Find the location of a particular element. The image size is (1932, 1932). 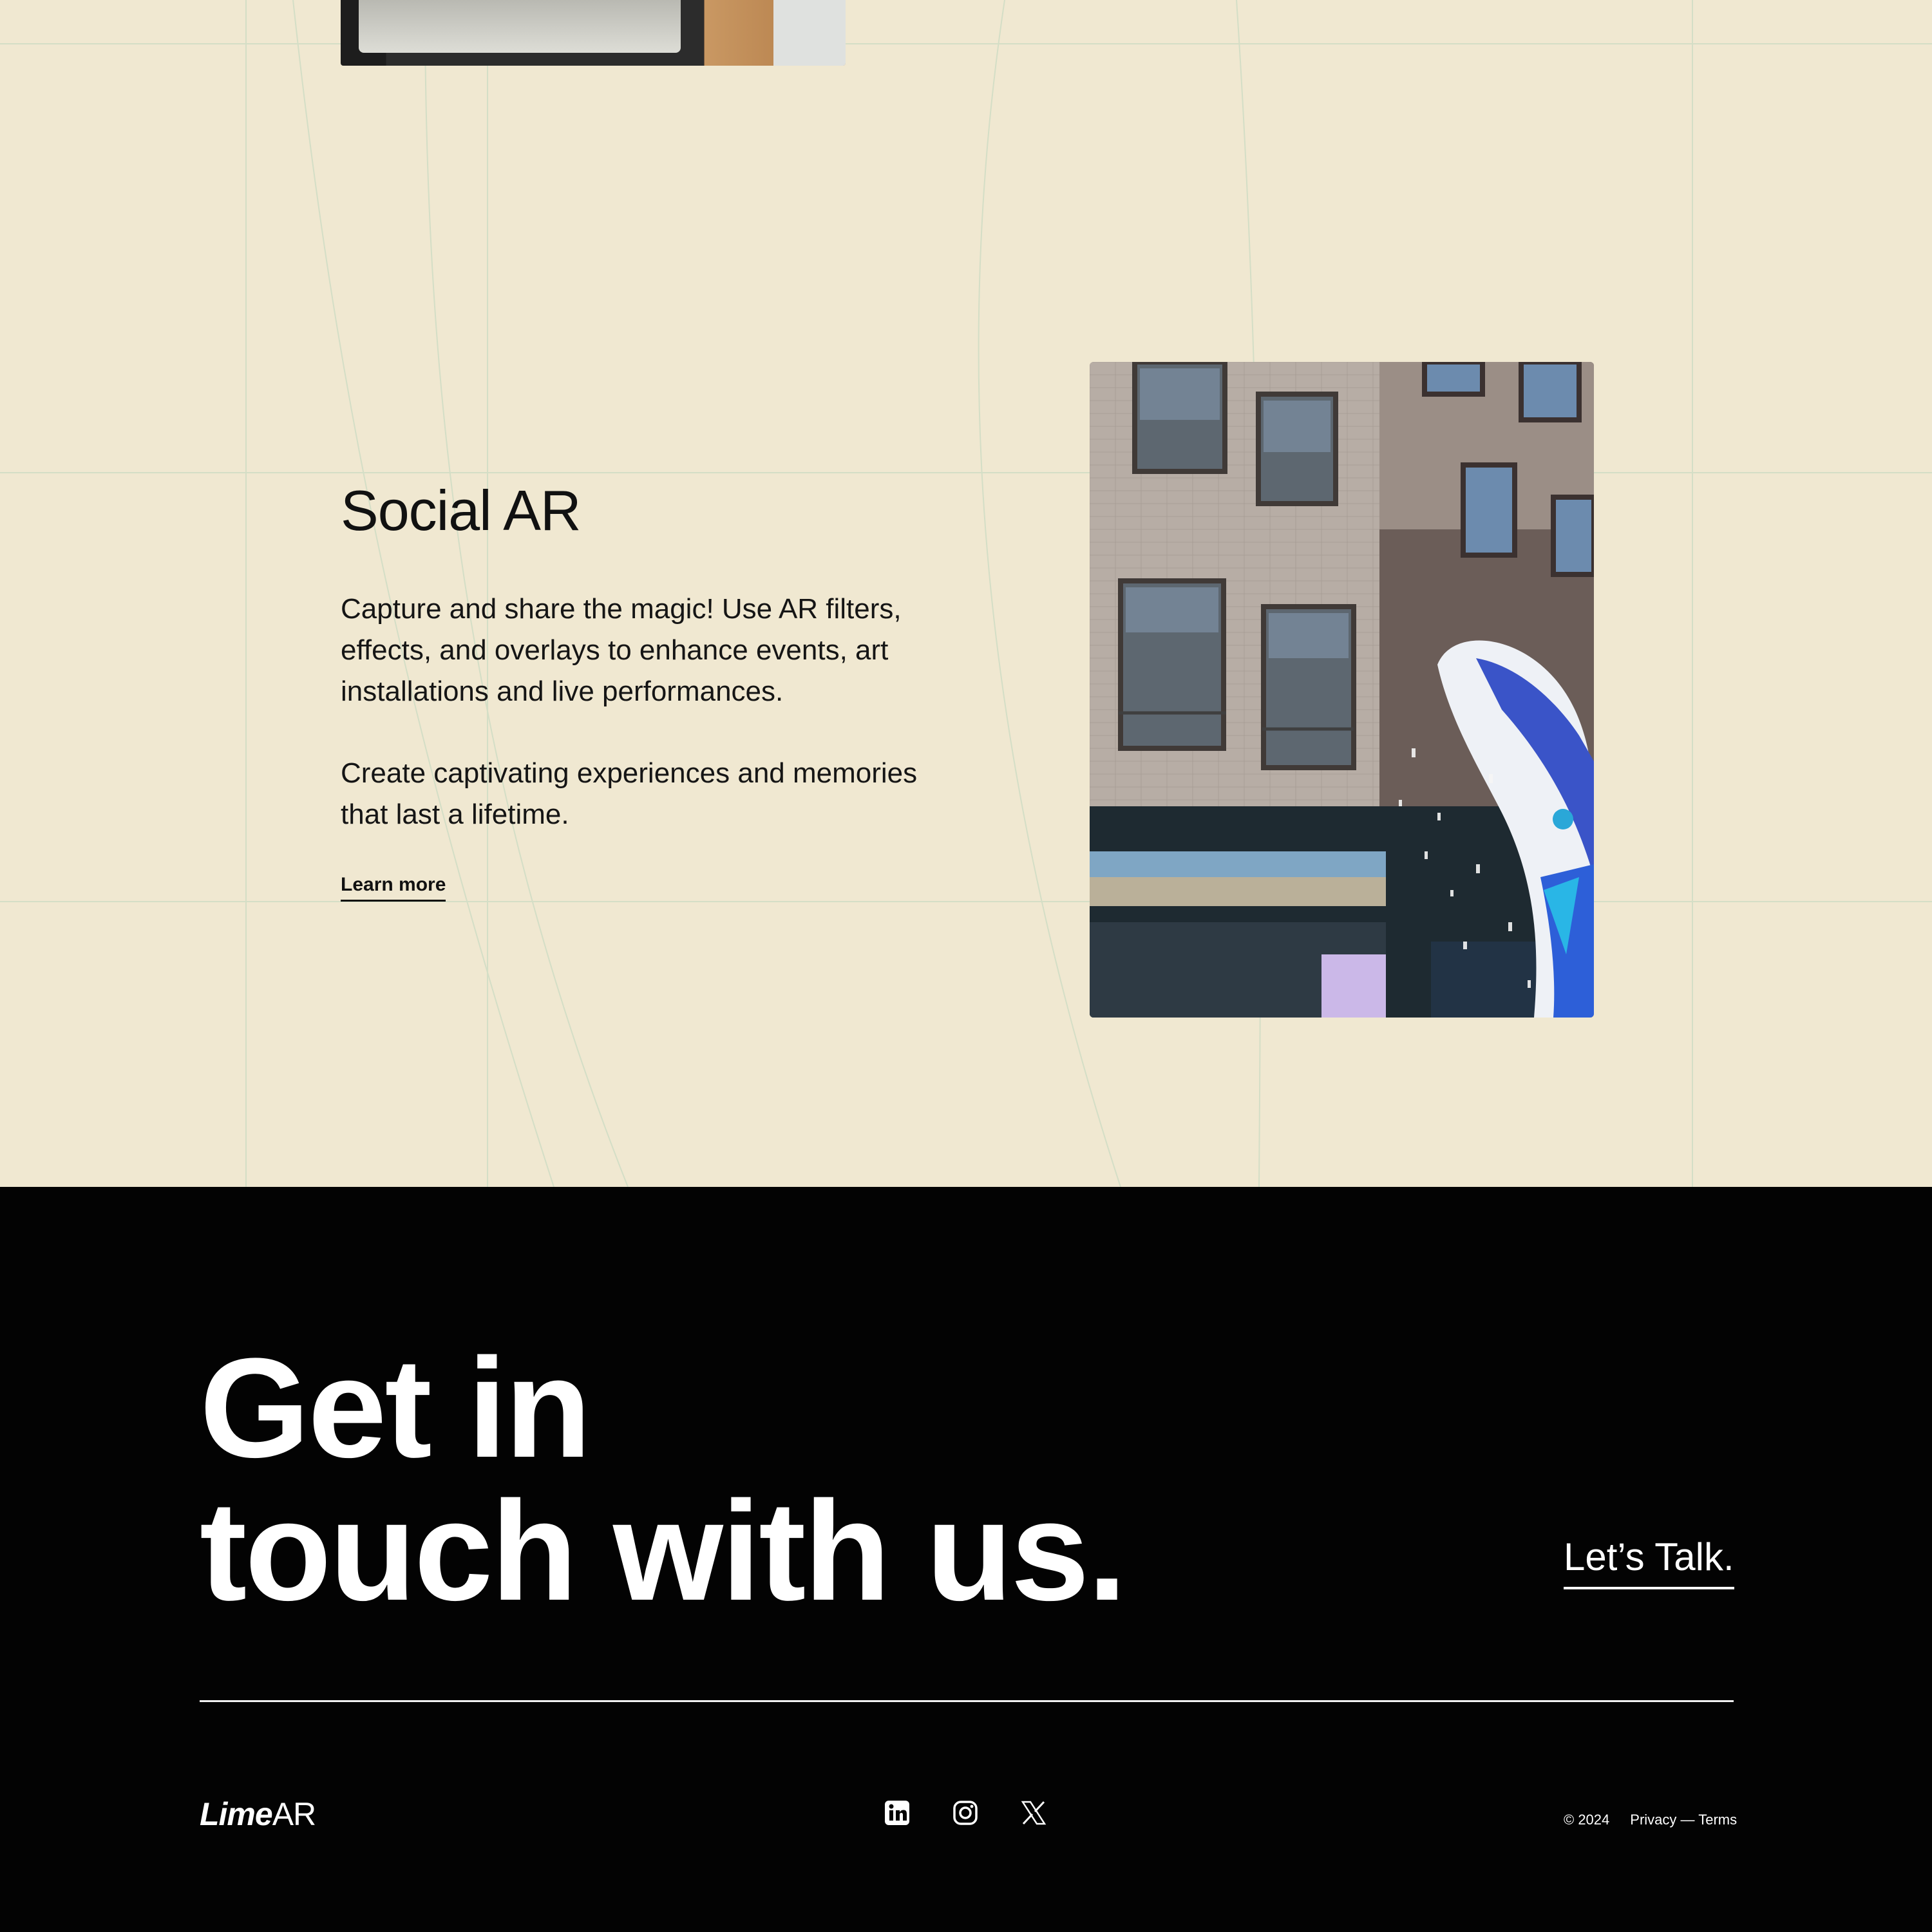

social-links is located at coordinates (966, 1812).